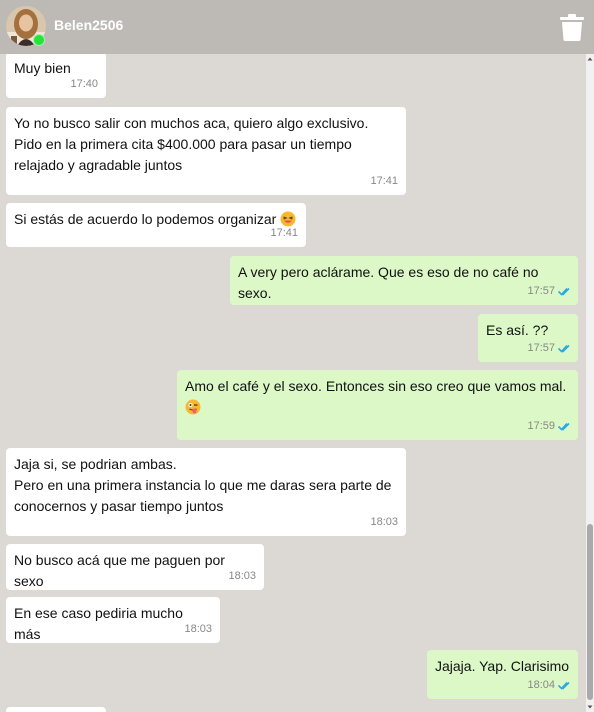 Image resolution: width=594 pixels, height=712 pixels. I want to click on message-time: 17:40, so click(84, 84).